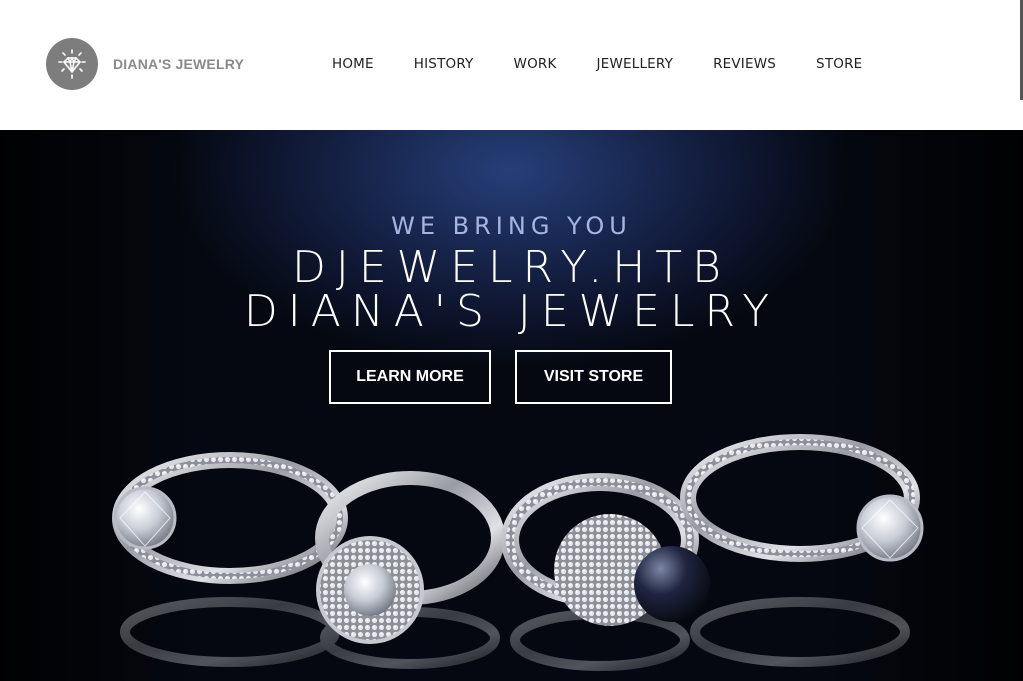  Describe the element at coordinates (444, 64) in the screenshot. I see `nav-history: HISTORY` at that location.